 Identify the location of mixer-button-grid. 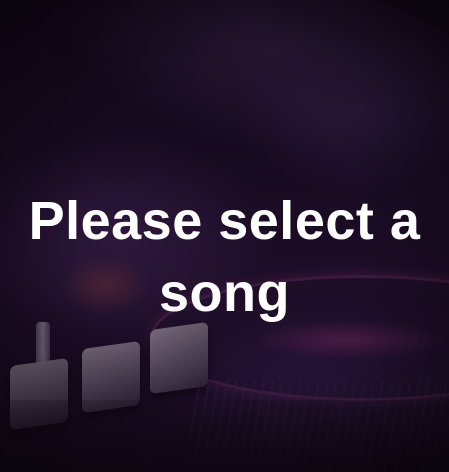
(319, 426).